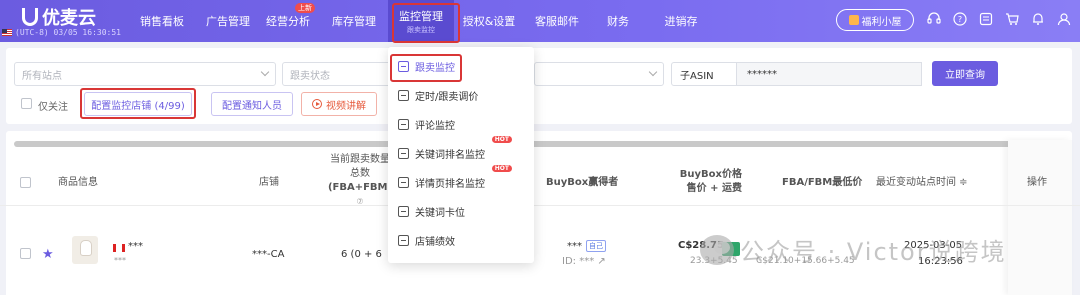  What do you see at coordinates (461, 181) in the screenshot?
I see `menu-item-detail-rank: 详情页排名监控 HOT` at bounding box center [461, 181].